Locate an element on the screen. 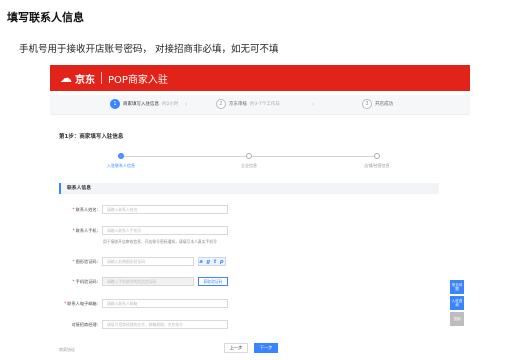 Image resolution: width=519 pixels, height=360 pixels. name-label: *联系人姓名: is located at coordinates (85, 209).